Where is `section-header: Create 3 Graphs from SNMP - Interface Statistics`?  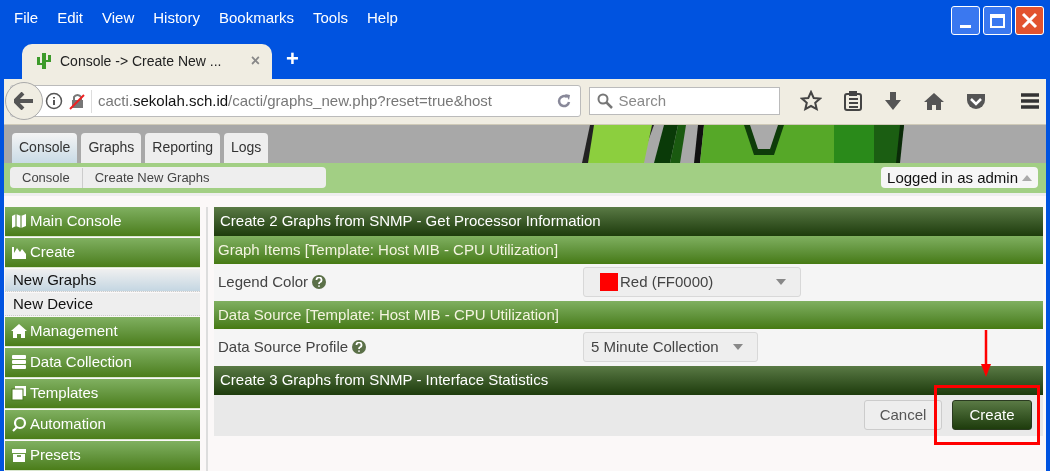
section-header: Create 3 Graphs from SNMP - Interface Statistics is located at coordinates (628, 380).